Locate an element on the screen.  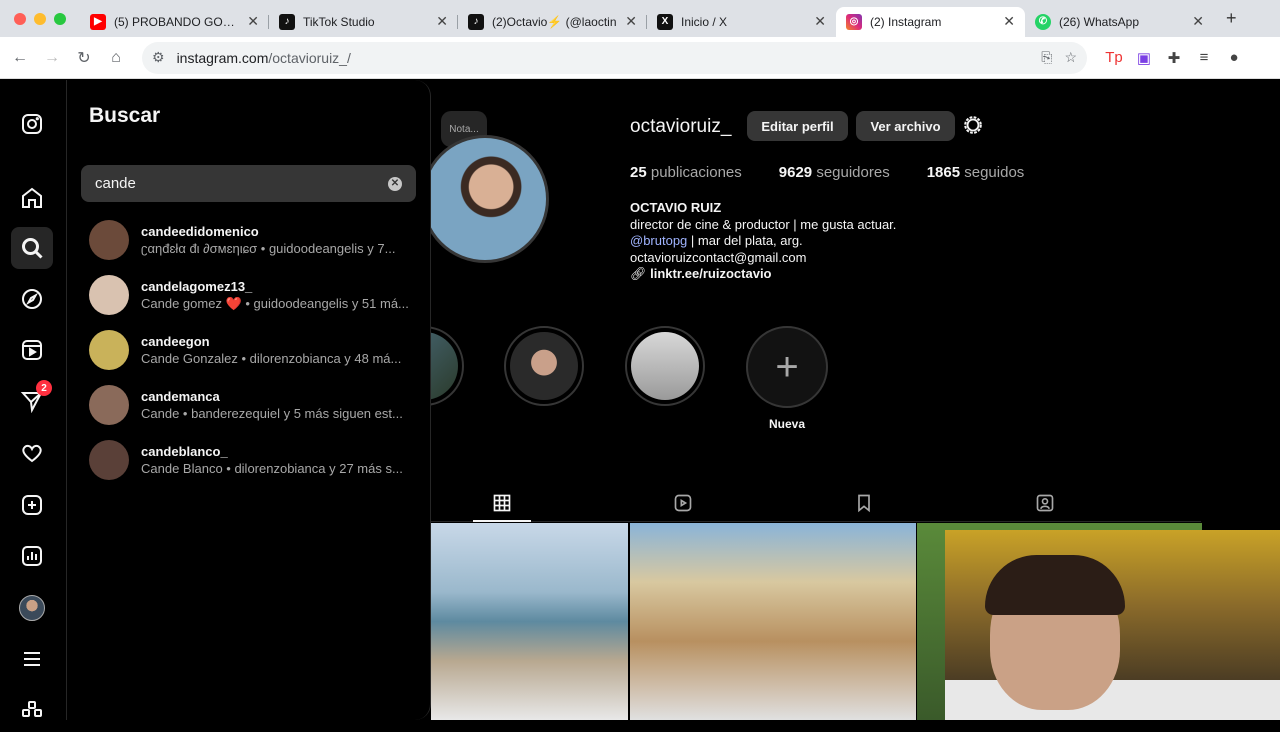
bio-mention-link: @brutopg is located at coordinates (658, 240).